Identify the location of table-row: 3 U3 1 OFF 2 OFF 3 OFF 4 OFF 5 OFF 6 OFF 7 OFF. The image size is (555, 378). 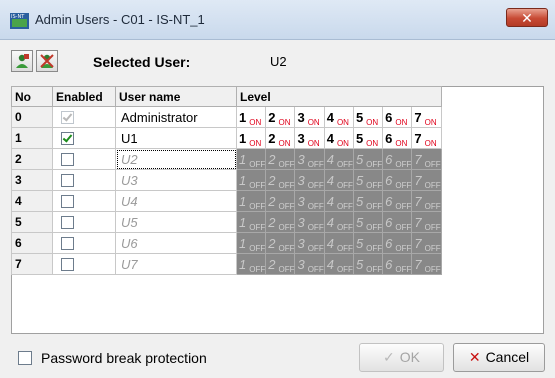
(226, 180).